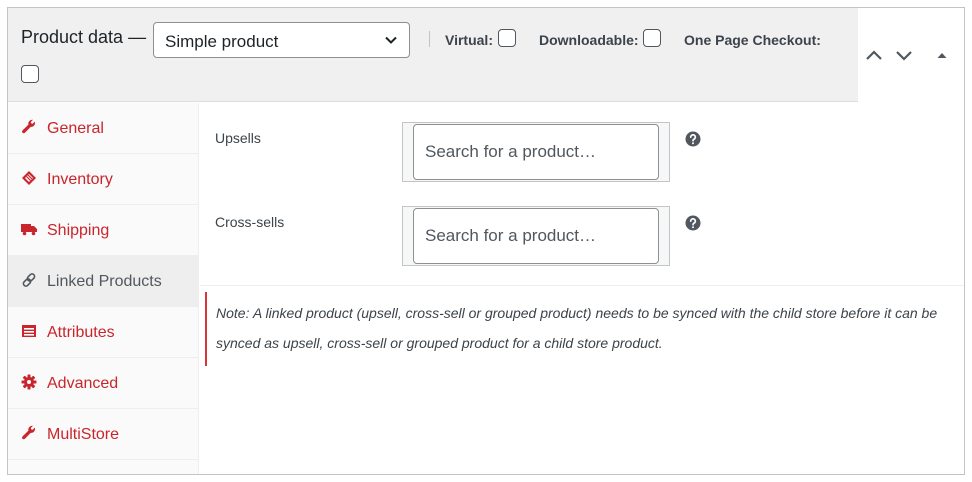  I want to click on note-accent-bar, so click(206, 329).